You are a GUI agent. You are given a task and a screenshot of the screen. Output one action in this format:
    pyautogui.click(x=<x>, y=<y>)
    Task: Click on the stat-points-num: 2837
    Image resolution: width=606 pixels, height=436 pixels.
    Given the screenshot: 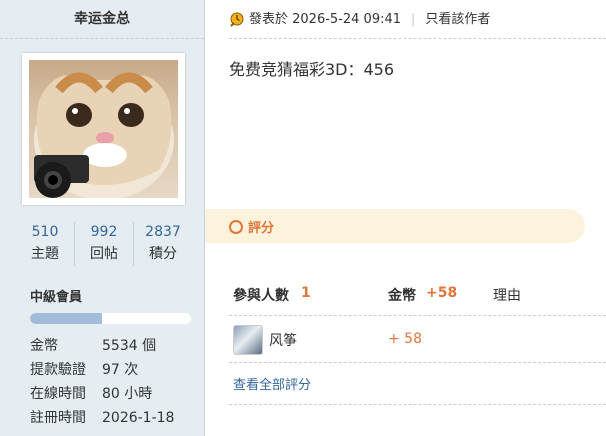 What is the action you would take?
    pyautogui.click(x=163, y=232)
    